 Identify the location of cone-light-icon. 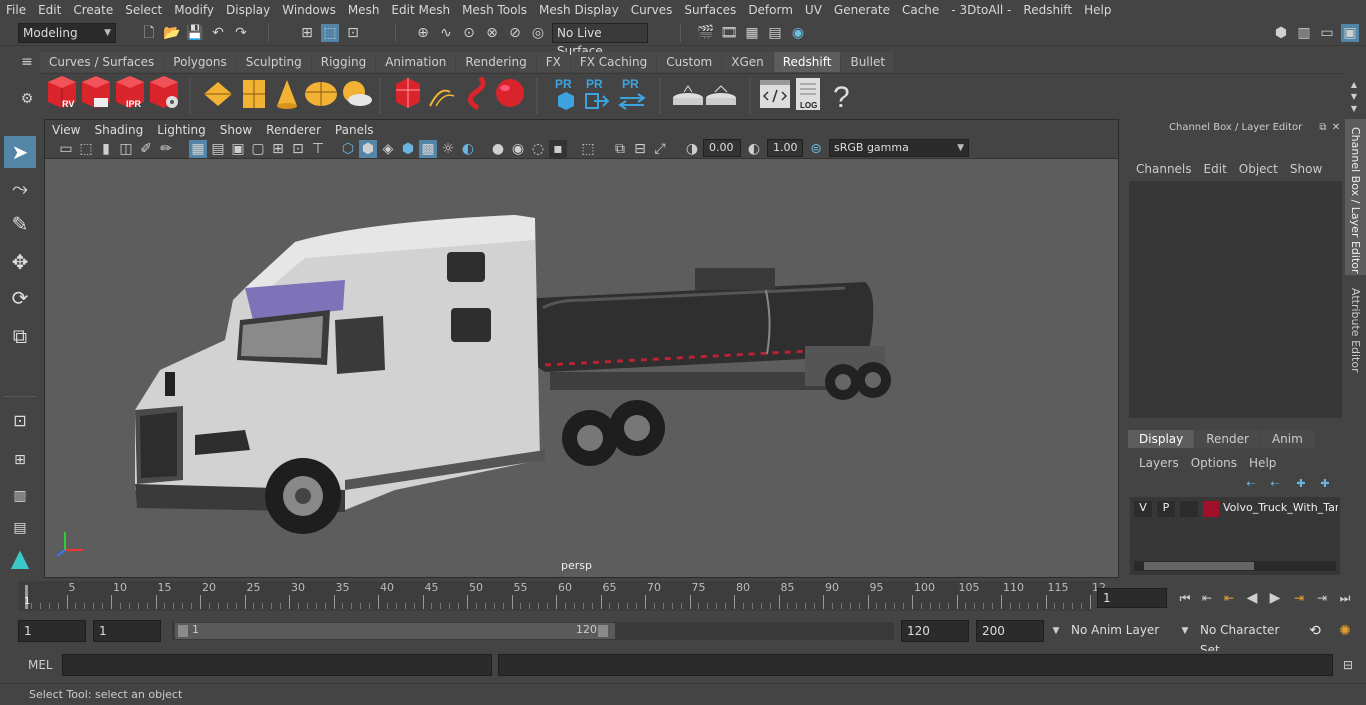
(287, 94).